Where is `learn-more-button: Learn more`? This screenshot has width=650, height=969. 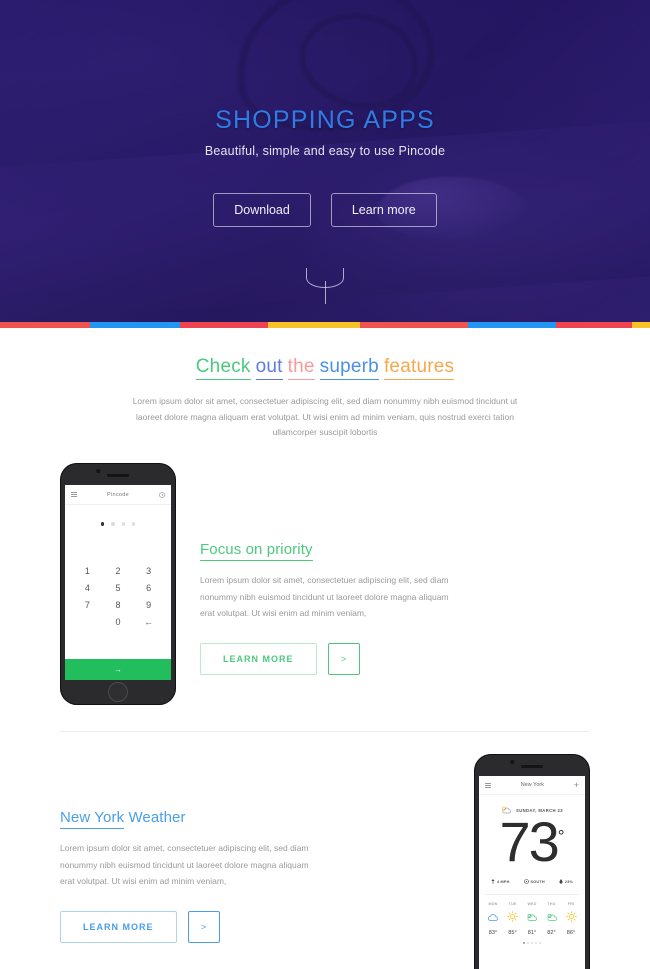 learn-more-button: Learn more is located at coordinates (383, 210).